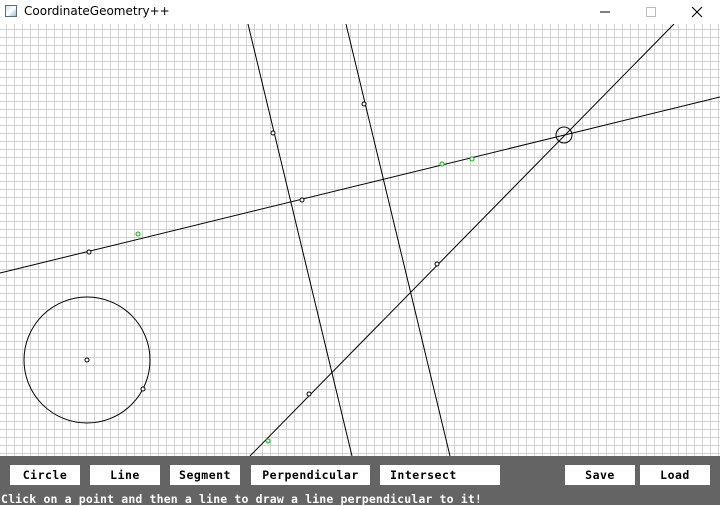 This screenshot has height=506, width=720. I want to click on perpendicular-button: Perpendicular, so click(310, 475).